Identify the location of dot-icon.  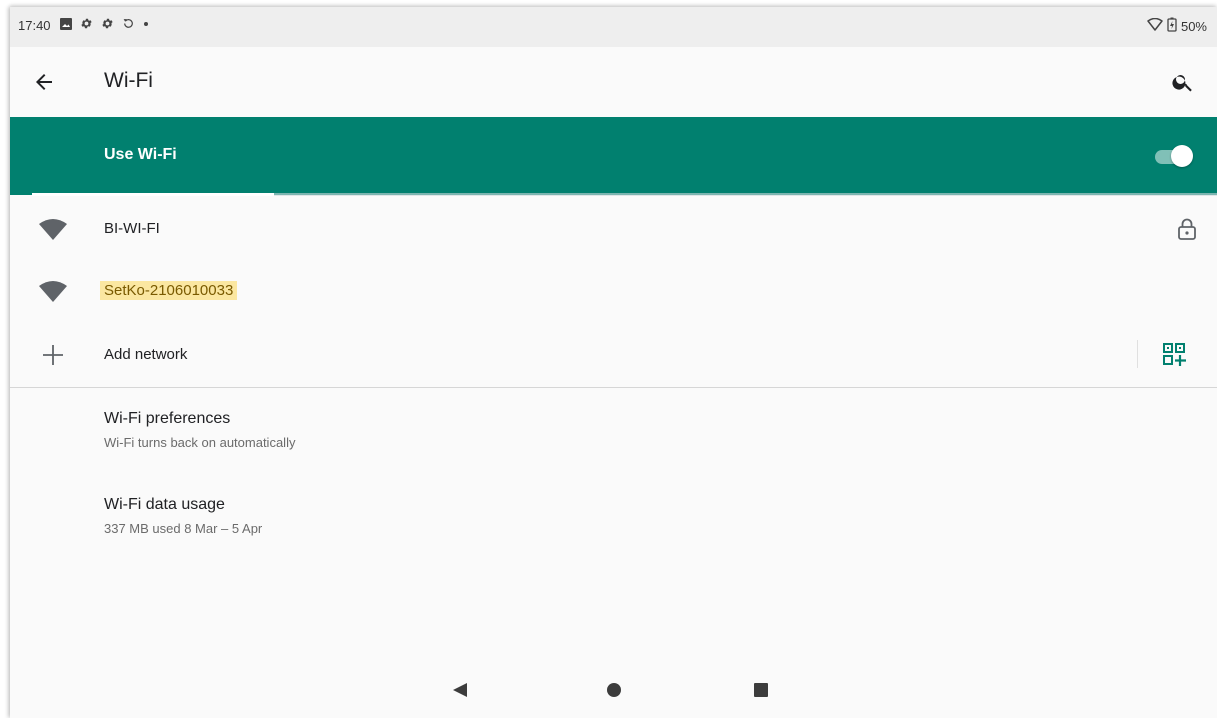
(146, 24).